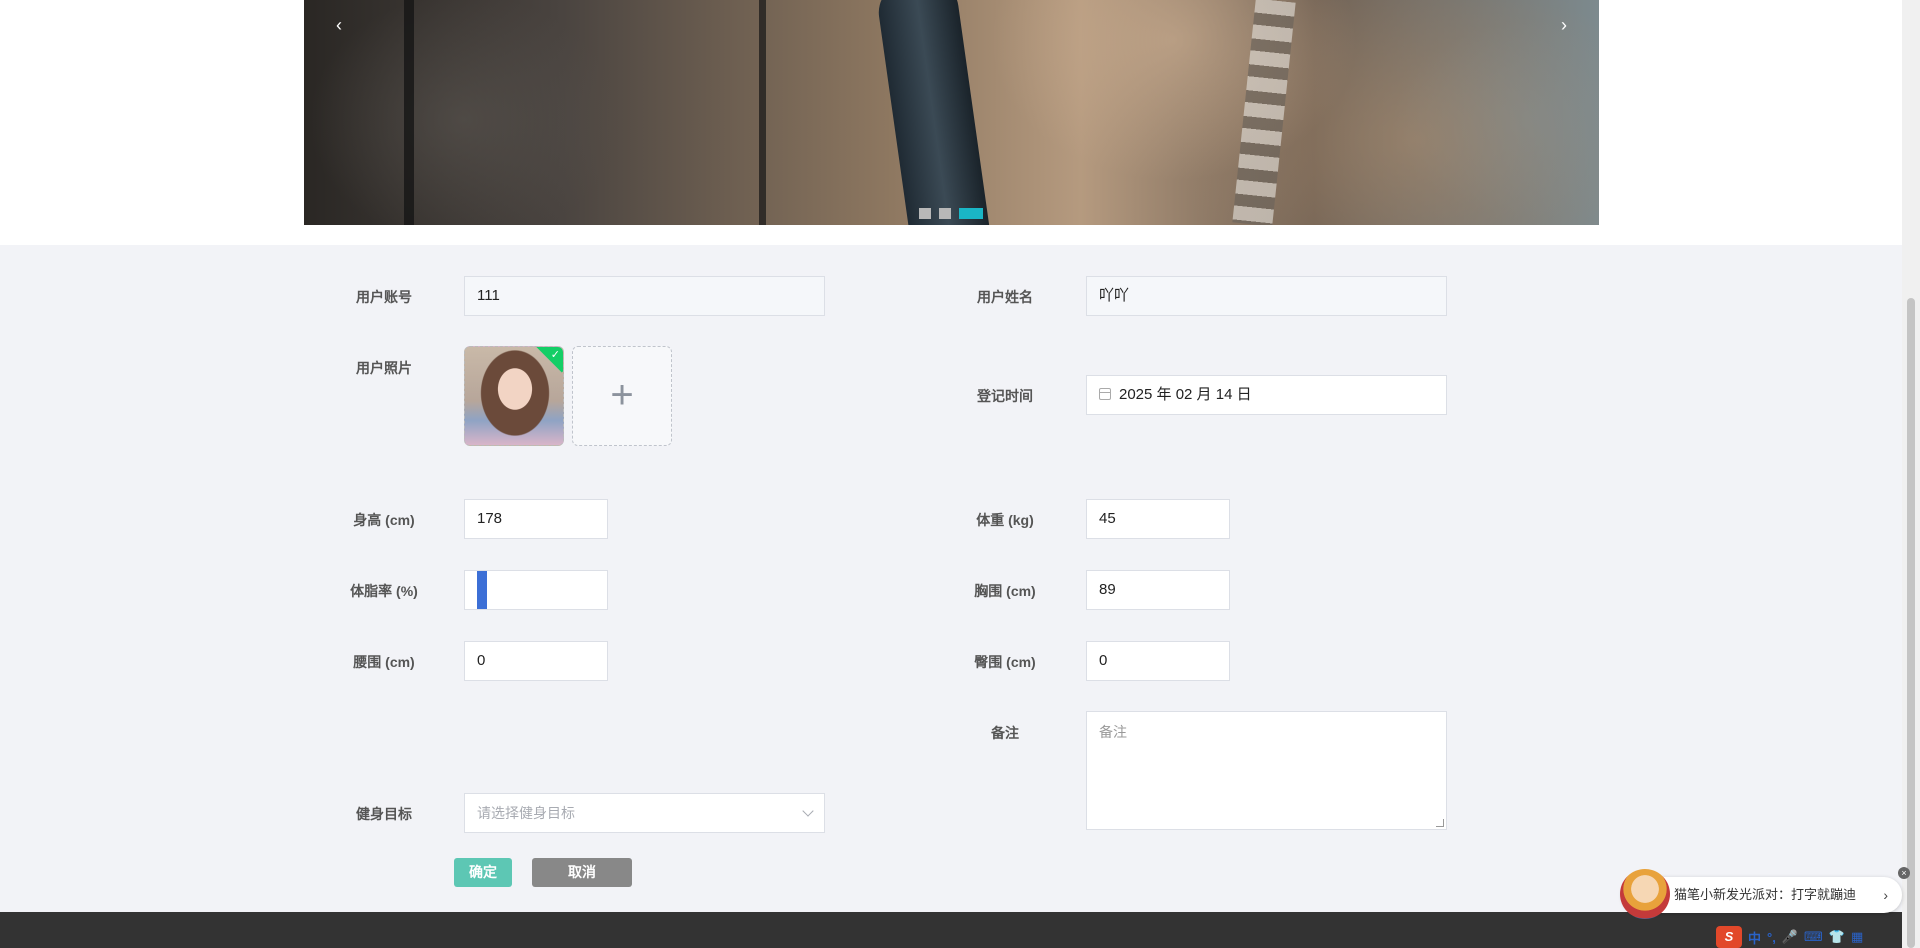 This screenshot has height=948, width=1920. Describe the element at coordinates (536, 590) in the screenshot. I see `body-fat-input` at that location.